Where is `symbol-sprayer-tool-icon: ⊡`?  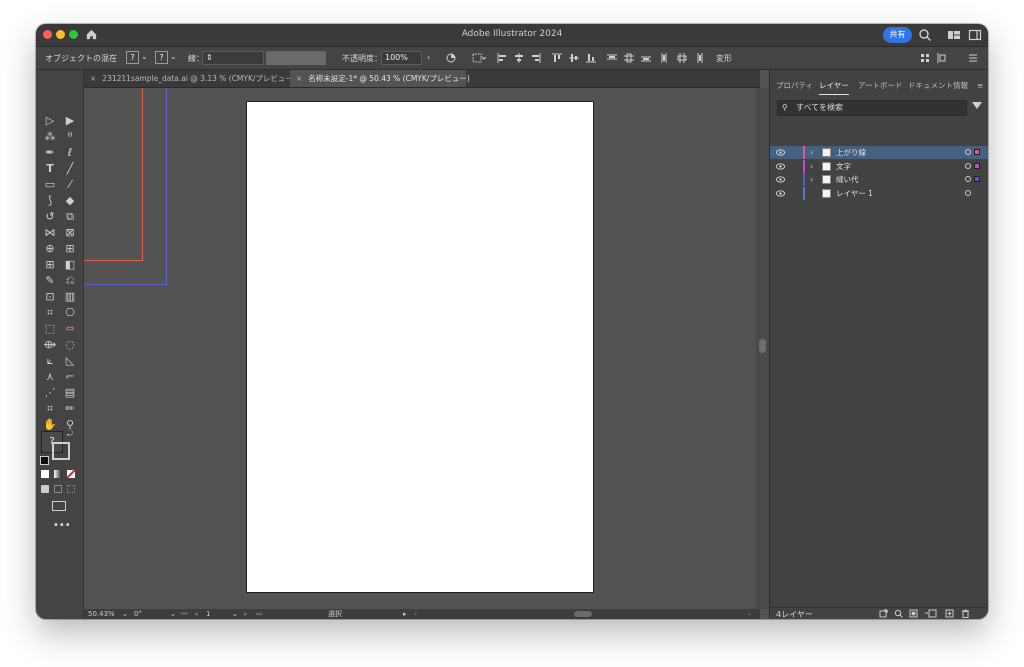 symbol-sprayer-tool-icon: ⊡ is located at coordinates (50, 297).